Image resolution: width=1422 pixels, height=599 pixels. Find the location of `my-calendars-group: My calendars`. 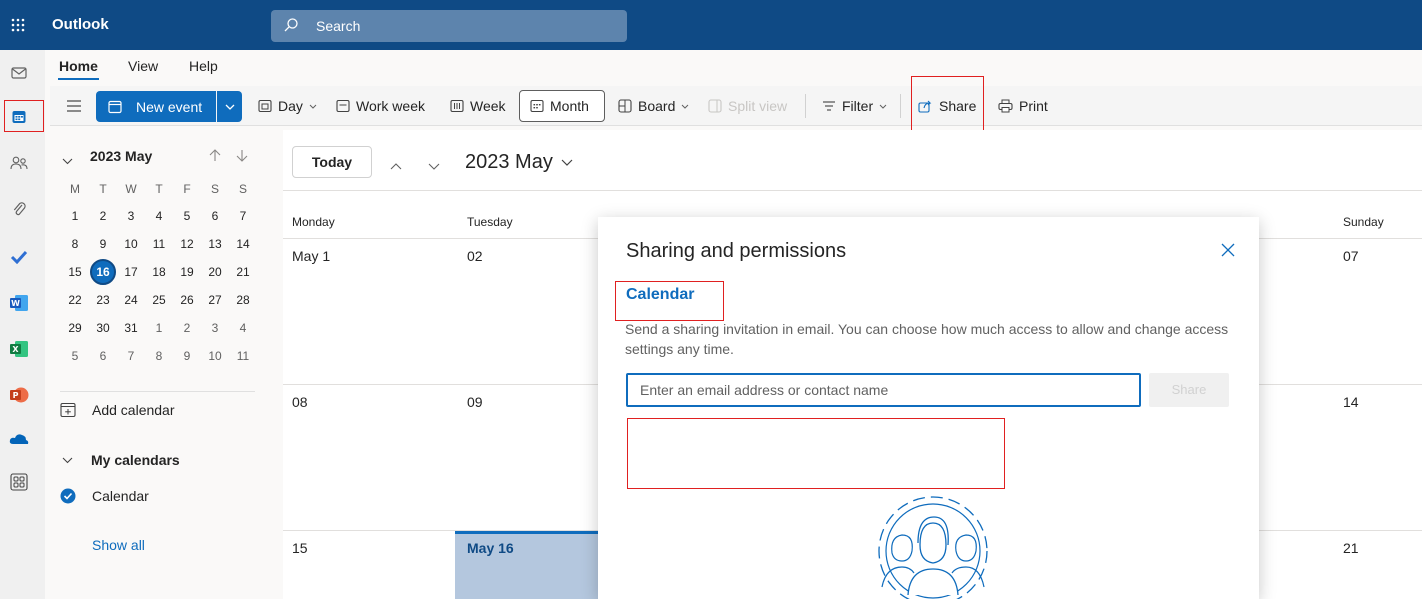

my-calendars-group: My calendars is located at coordinates (121, 460).